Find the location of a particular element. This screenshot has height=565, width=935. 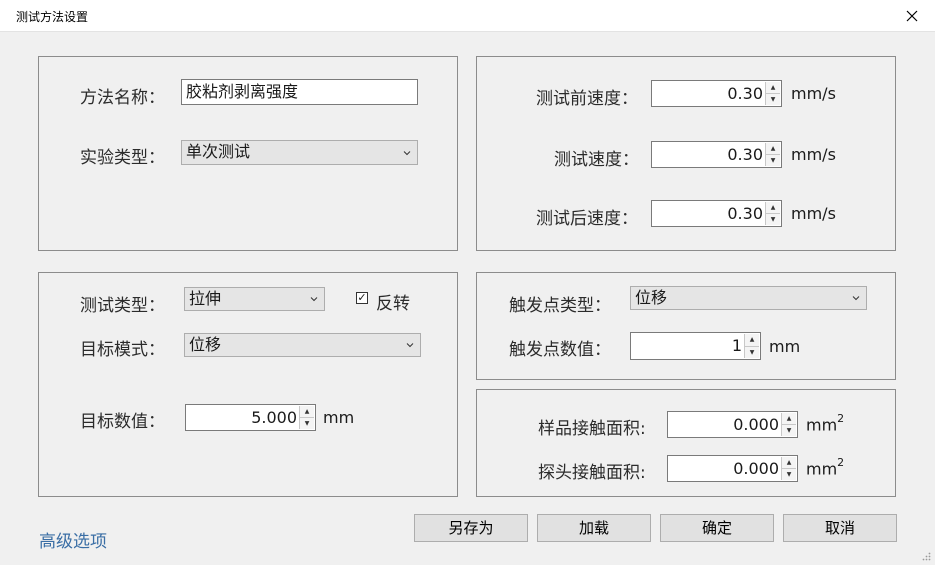

target-value-spinbox: 5.000 ▲ ▼ is located at coordinates (250, 417).